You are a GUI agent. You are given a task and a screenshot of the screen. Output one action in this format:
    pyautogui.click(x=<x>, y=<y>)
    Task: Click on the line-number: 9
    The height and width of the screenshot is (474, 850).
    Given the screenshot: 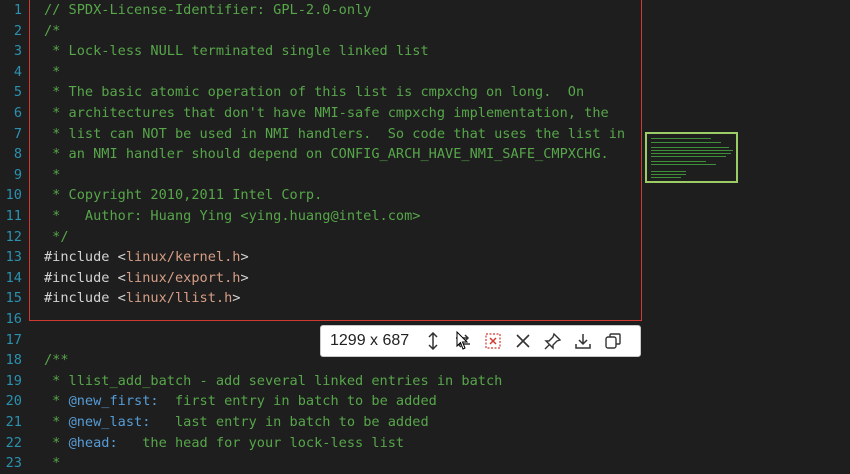 What is the action you would take?
    pyautogui.click(x=17, y=174)
    